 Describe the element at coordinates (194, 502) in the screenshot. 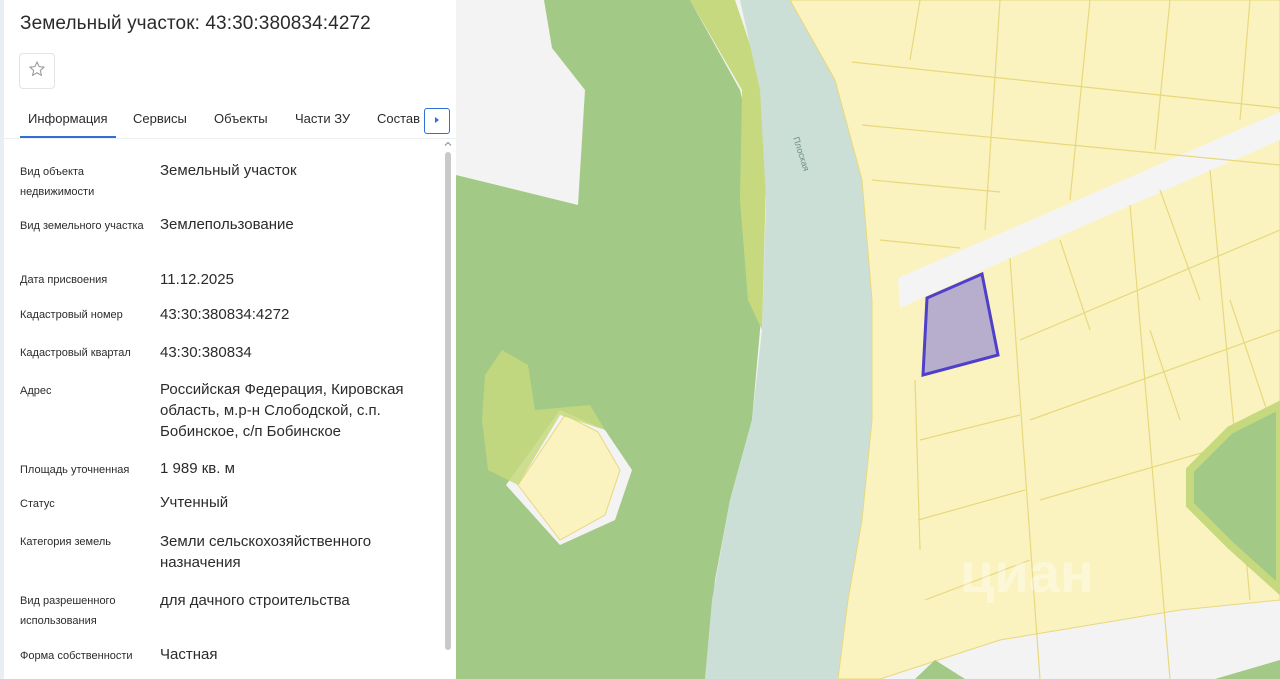

I see `value-status: Учтенный` at that location.